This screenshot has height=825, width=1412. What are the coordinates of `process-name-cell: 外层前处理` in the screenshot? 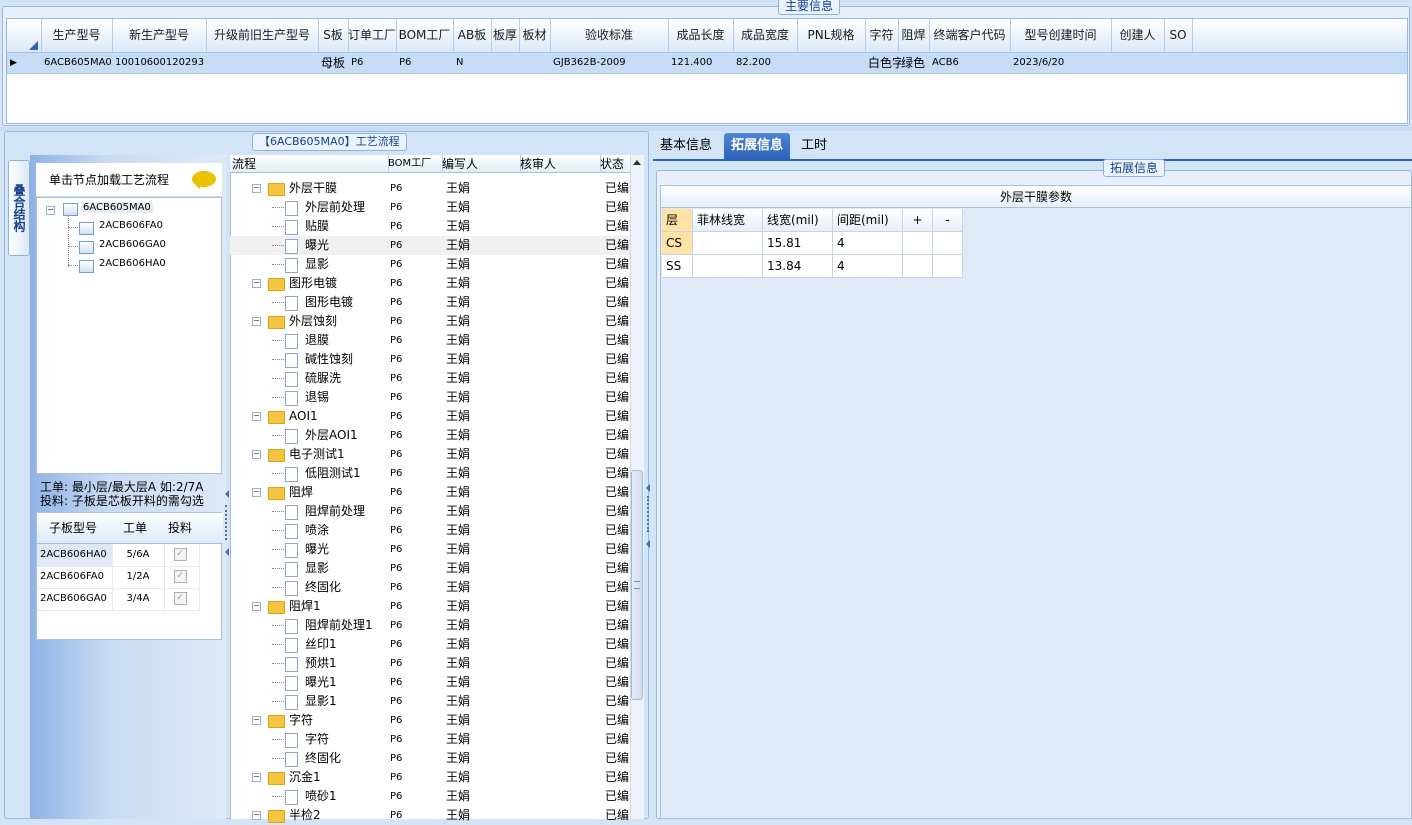 It's located at (308, 207).